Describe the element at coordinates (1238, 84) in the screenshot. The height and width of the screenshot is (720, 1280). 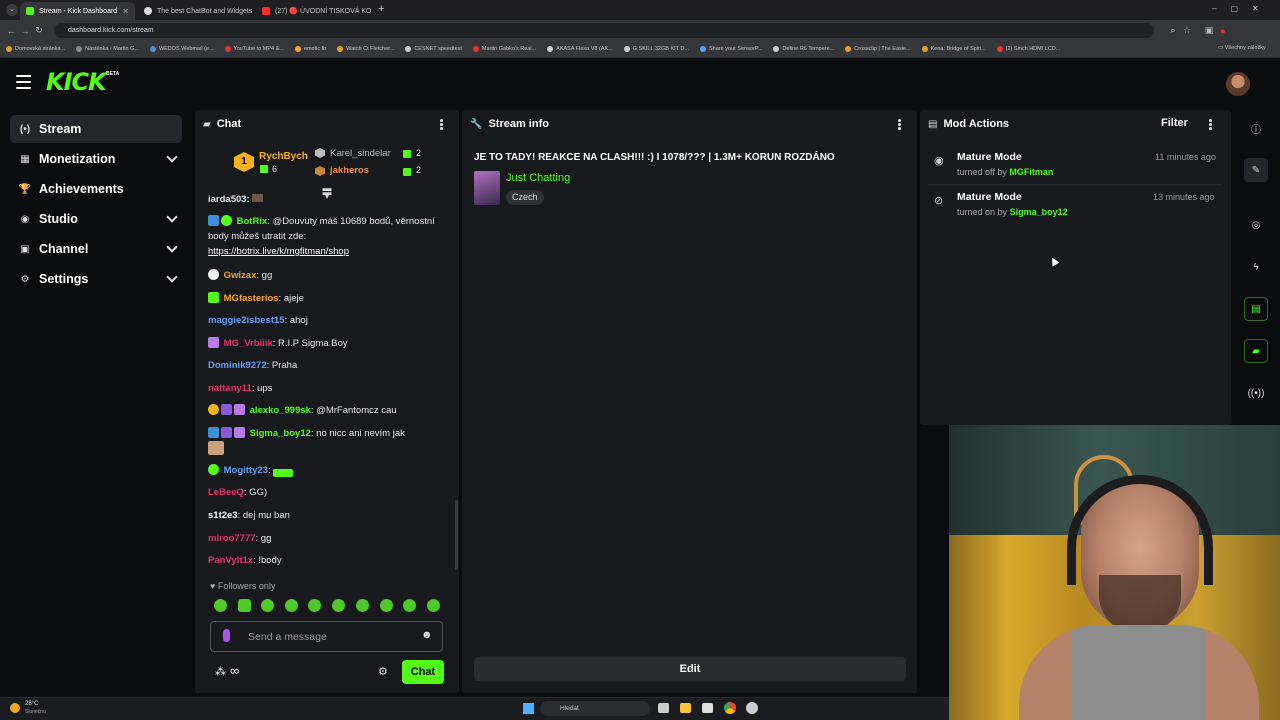
I see `avatar` at that location.